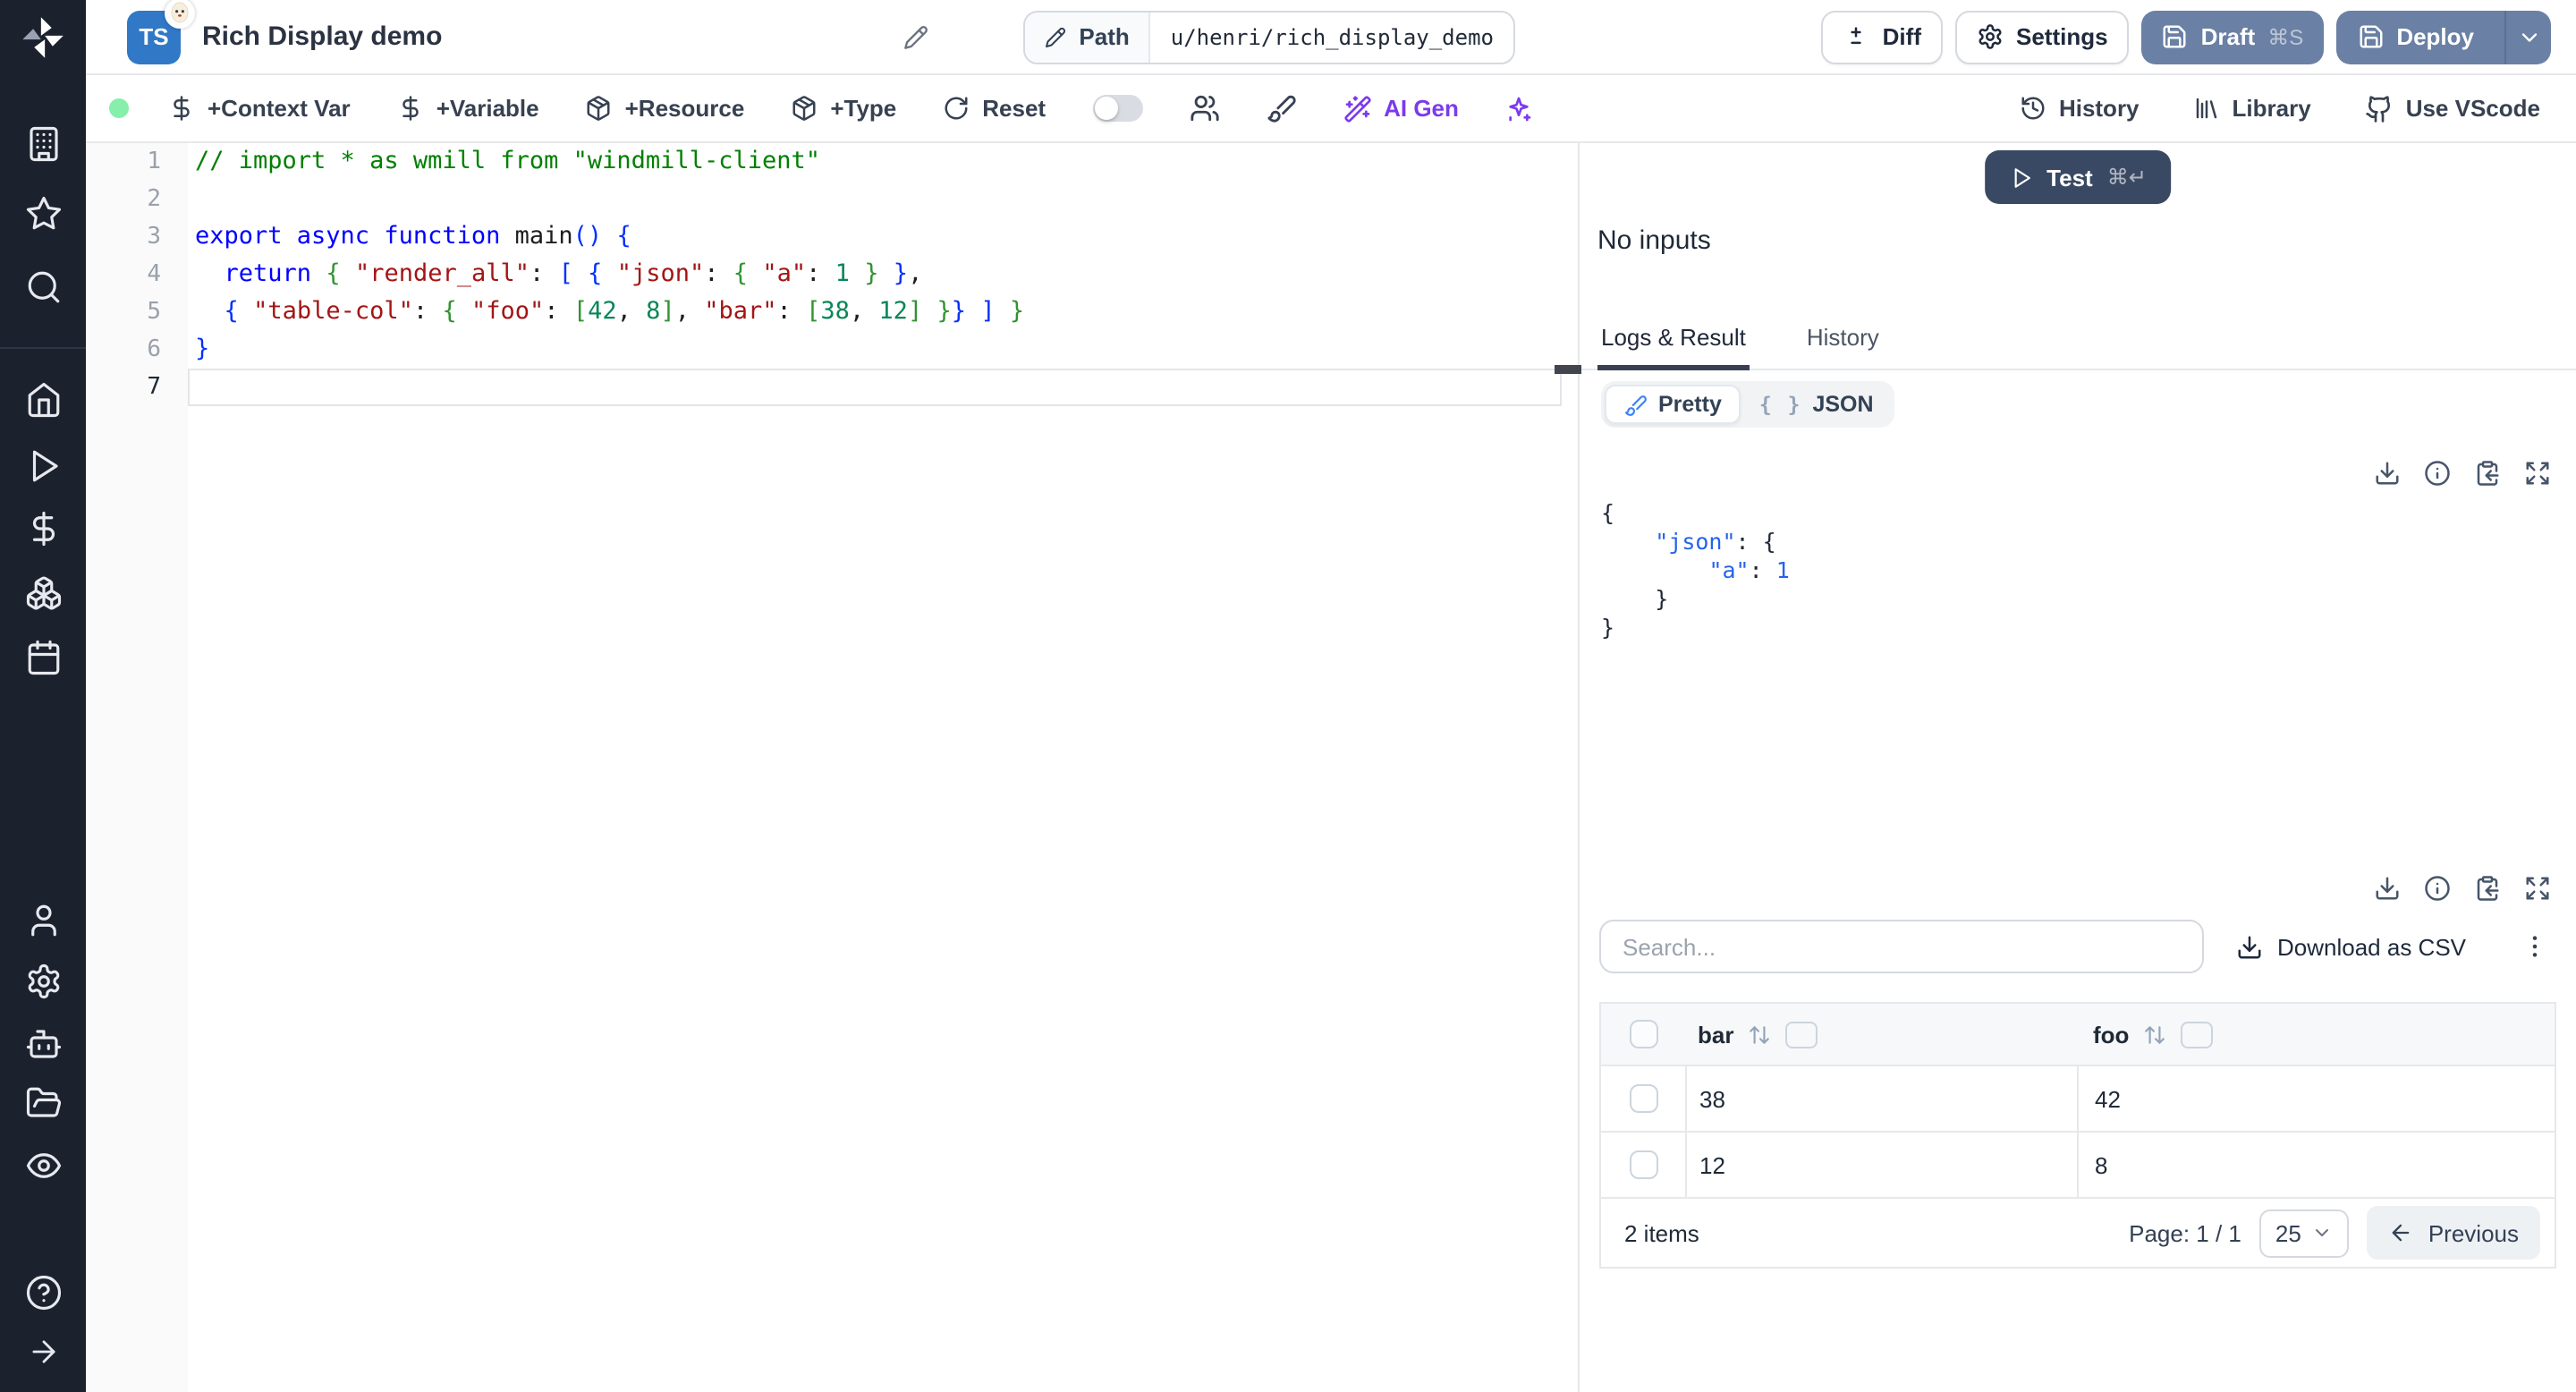  I want to click on table-menu-button, so click(2535, 946).